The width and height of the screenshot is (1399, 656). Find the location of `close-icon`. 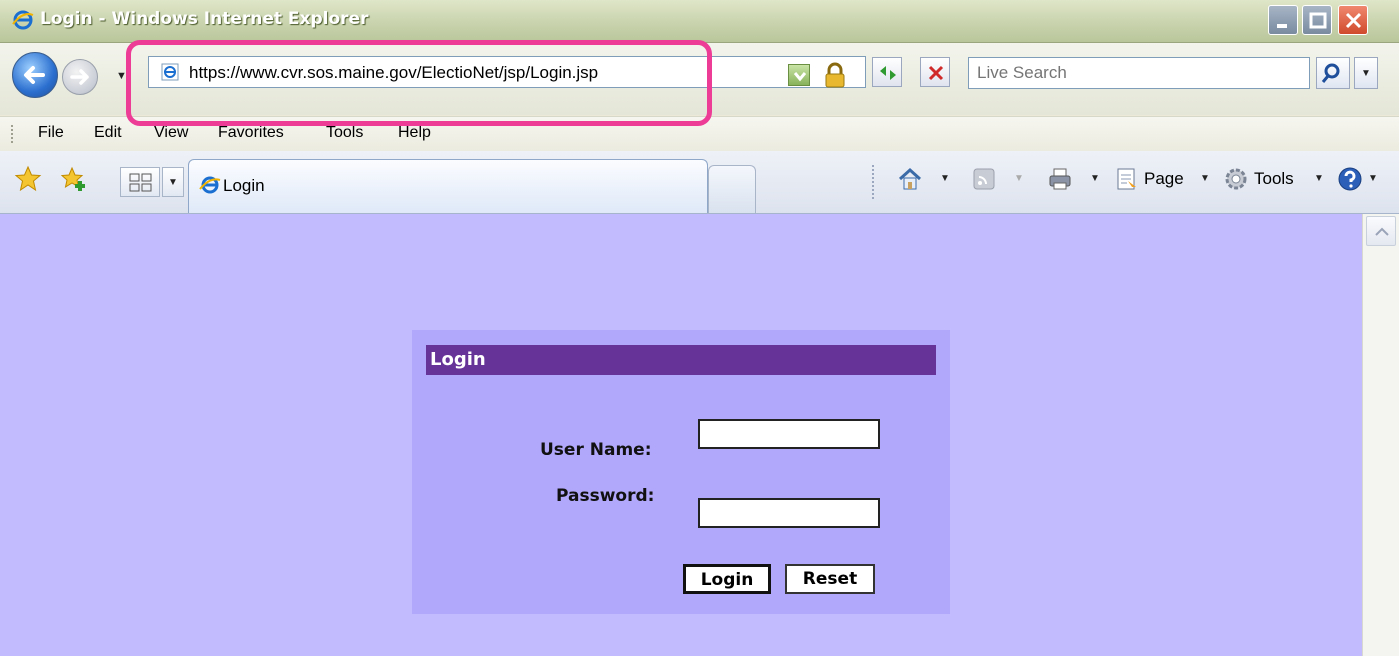

close-icon is located at coordinates (1353, 20).